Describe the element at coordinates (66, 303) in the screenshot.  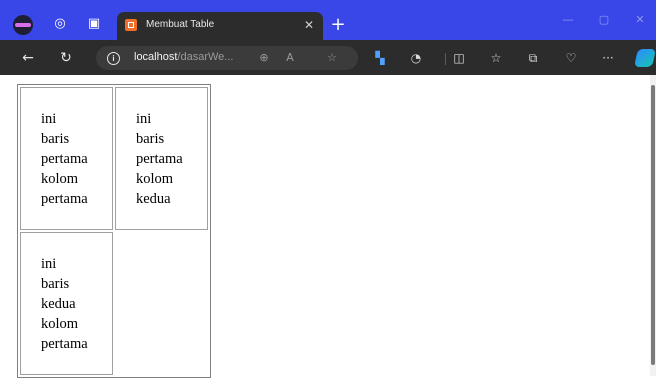
I see `table-cell: ini baris kedua kolom pertama` at that location.